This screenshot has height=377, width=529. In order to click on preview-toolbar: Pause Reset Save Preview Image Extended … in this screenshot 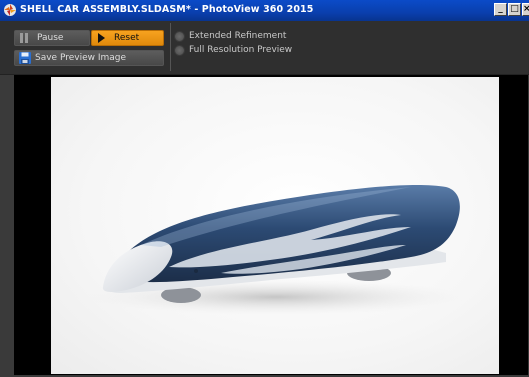, I will do `click(264, 48)`.